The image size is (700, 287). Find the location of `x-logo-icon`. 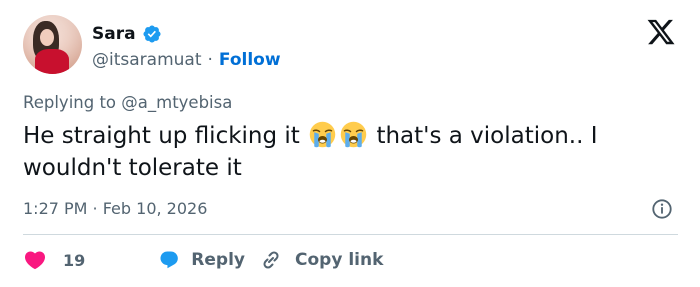

x-logo-icon is located at coordinates (661, 32).